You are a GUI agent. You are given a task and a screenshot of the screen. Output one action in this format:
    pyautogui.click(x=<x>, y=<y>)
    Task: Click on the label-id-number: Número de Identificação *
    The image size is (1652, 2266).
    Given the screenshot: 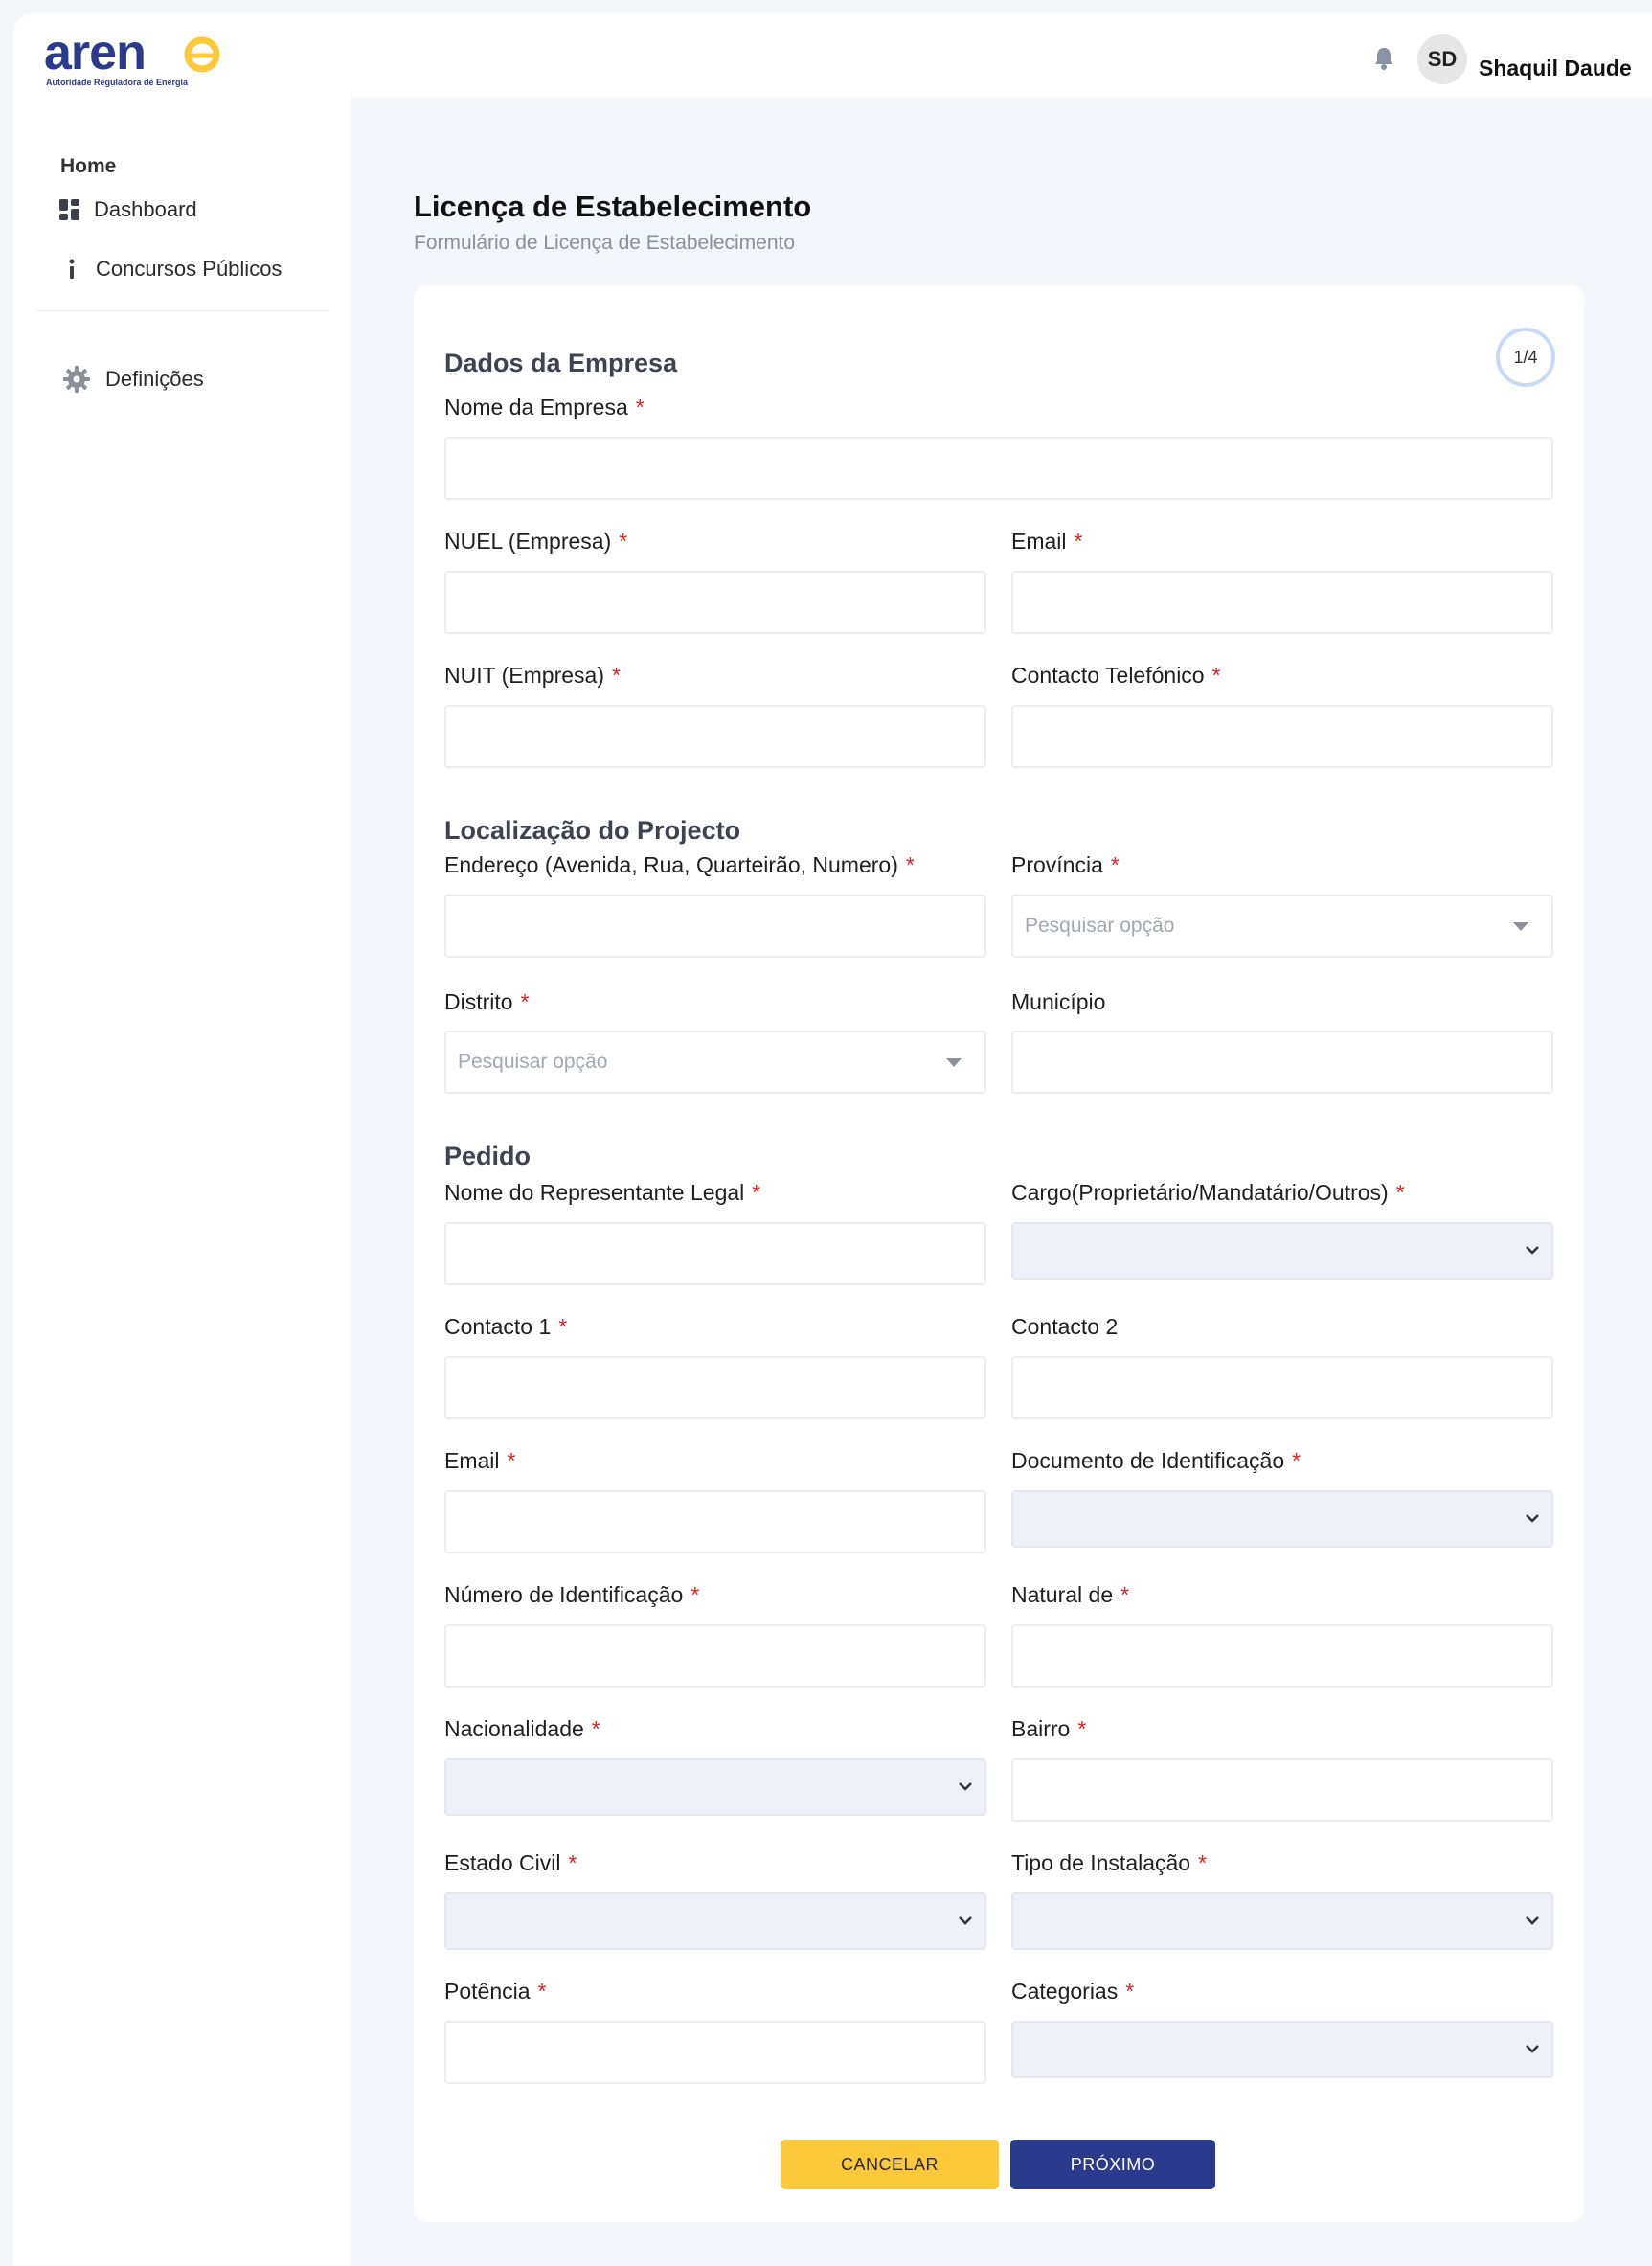 What is the action you would take?
    pyautogui.click(x=572, y=1595)
    